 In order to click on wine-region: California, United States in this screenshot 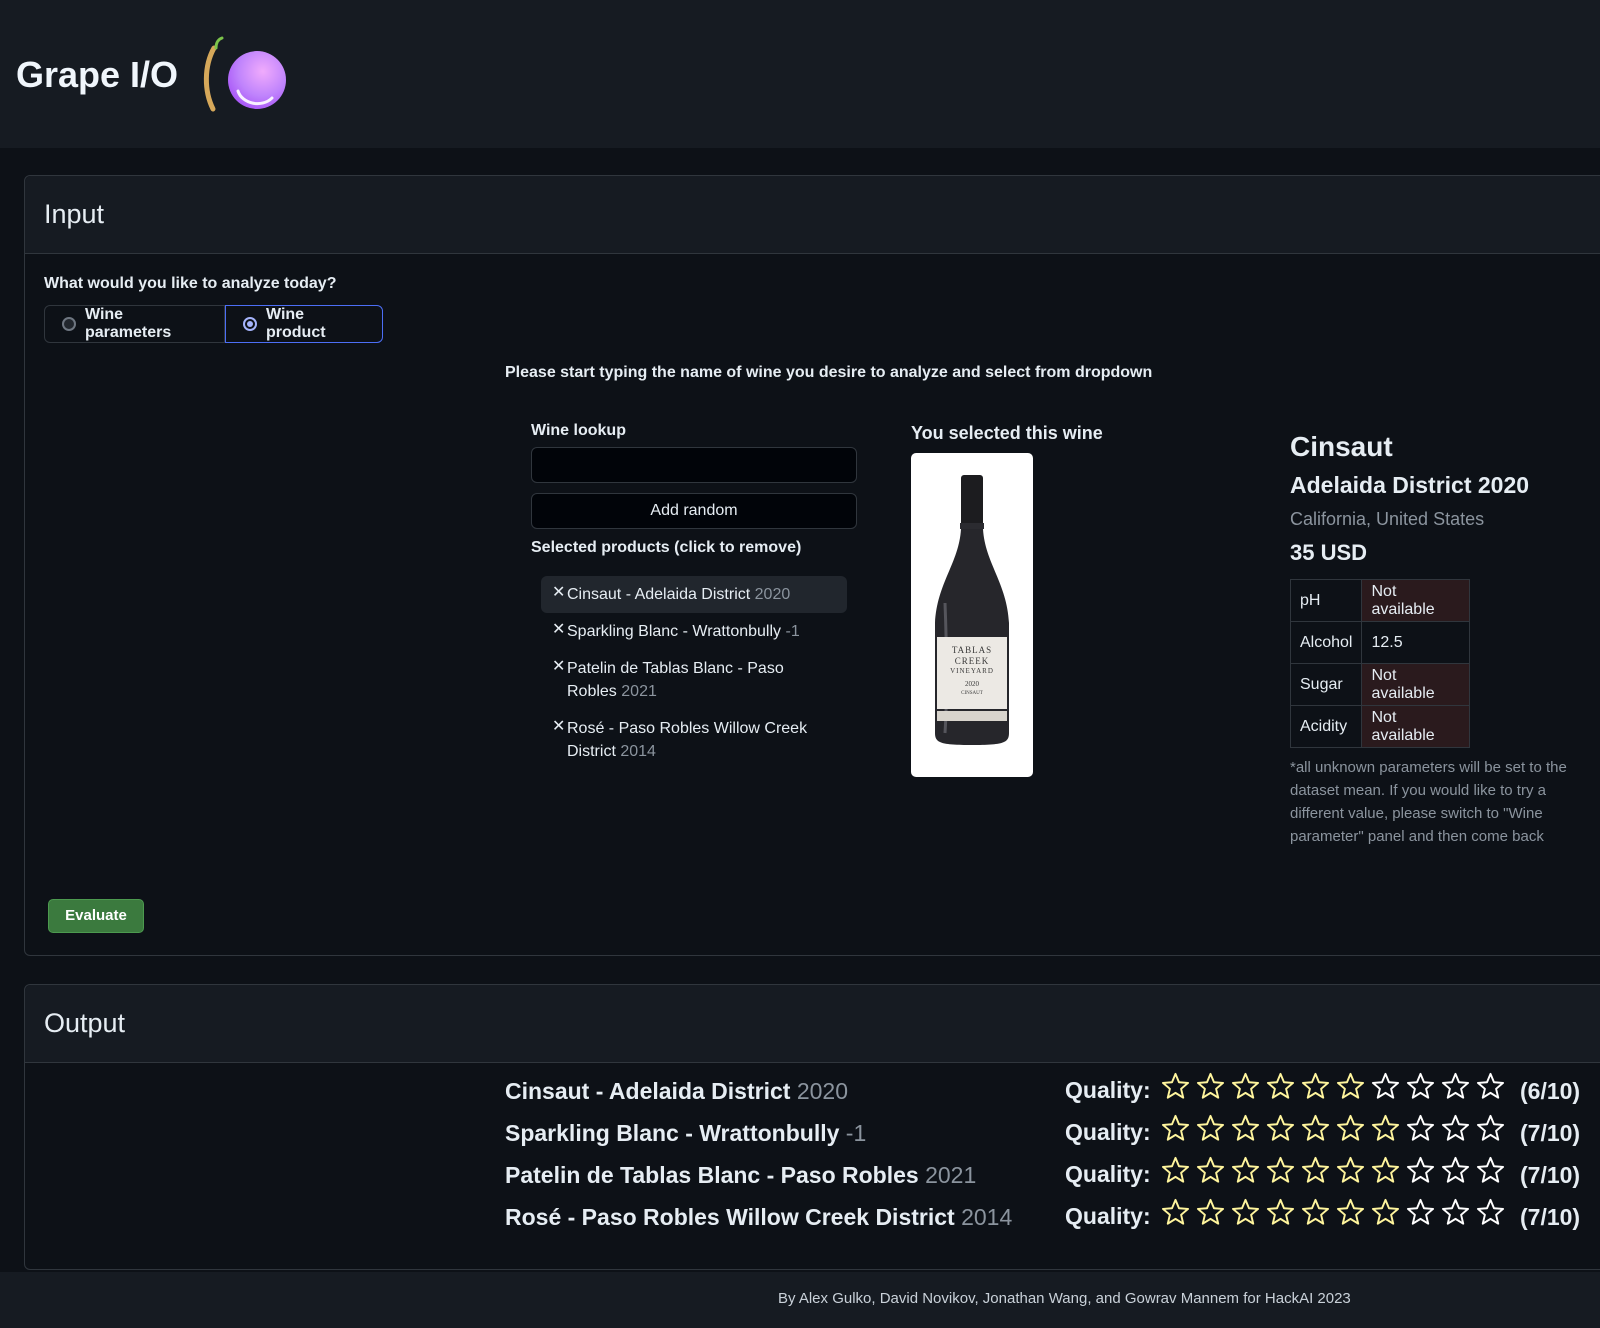, I will do `click(1387, 519)`.